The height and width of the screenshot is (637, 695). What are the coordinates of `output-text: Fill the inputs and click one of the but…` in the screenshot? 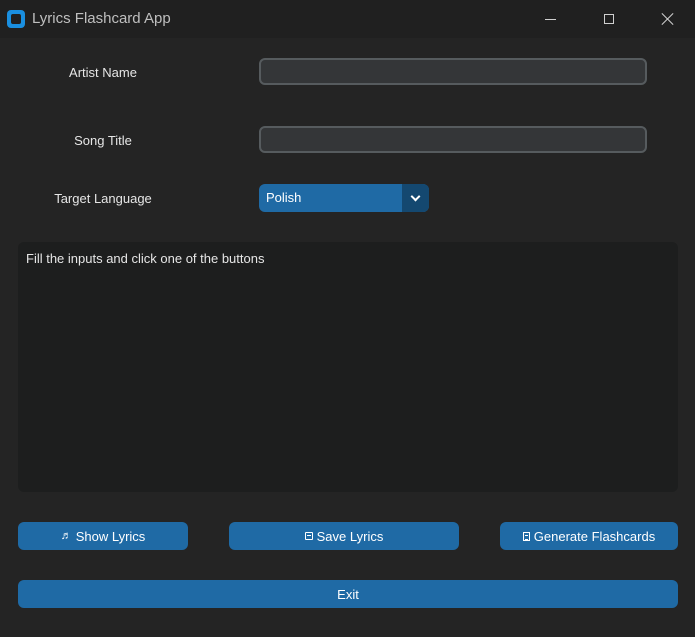 It's located at (145, 258).